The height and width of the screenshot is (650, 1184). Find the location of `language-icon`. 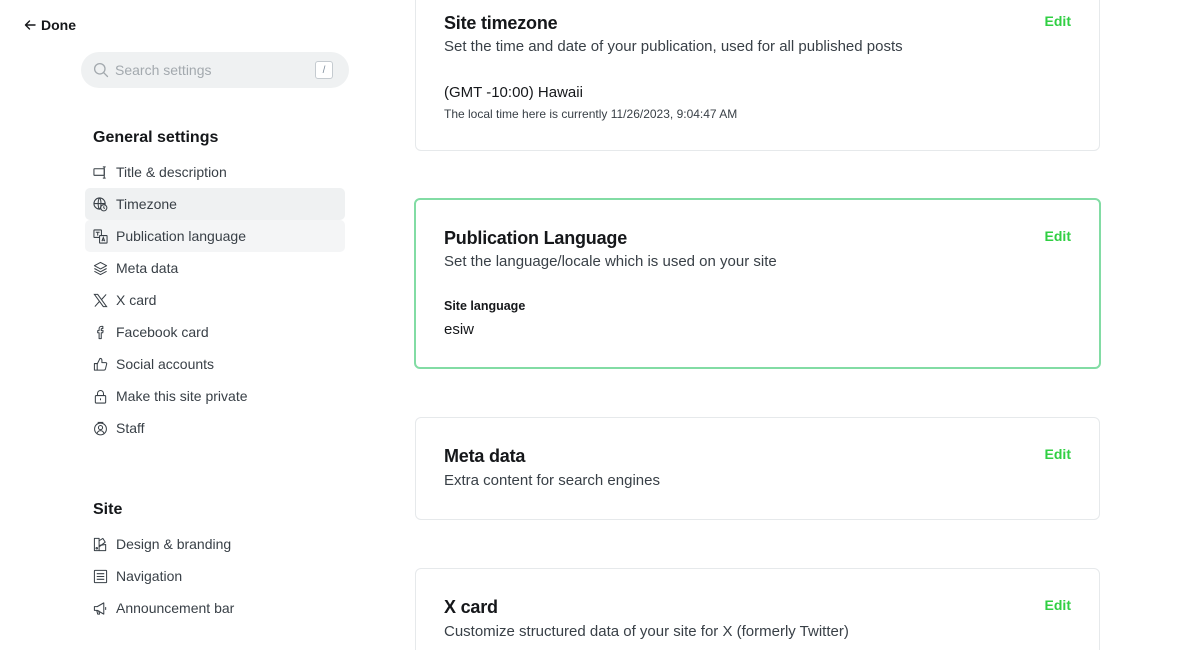

language-icon is located at coordinates (100, 236).